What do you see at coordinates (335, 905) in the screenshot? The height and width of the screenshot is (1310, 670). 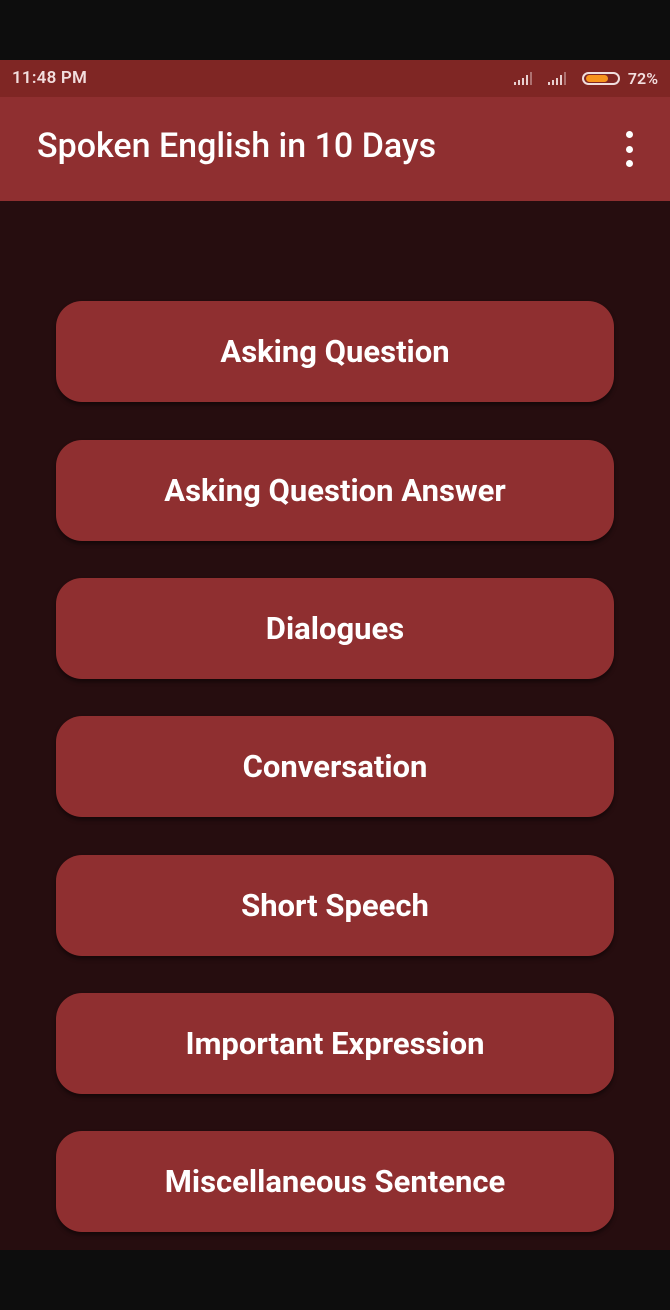 I see `short-speech-button: Short Speech` at bounding box center [335, 905].